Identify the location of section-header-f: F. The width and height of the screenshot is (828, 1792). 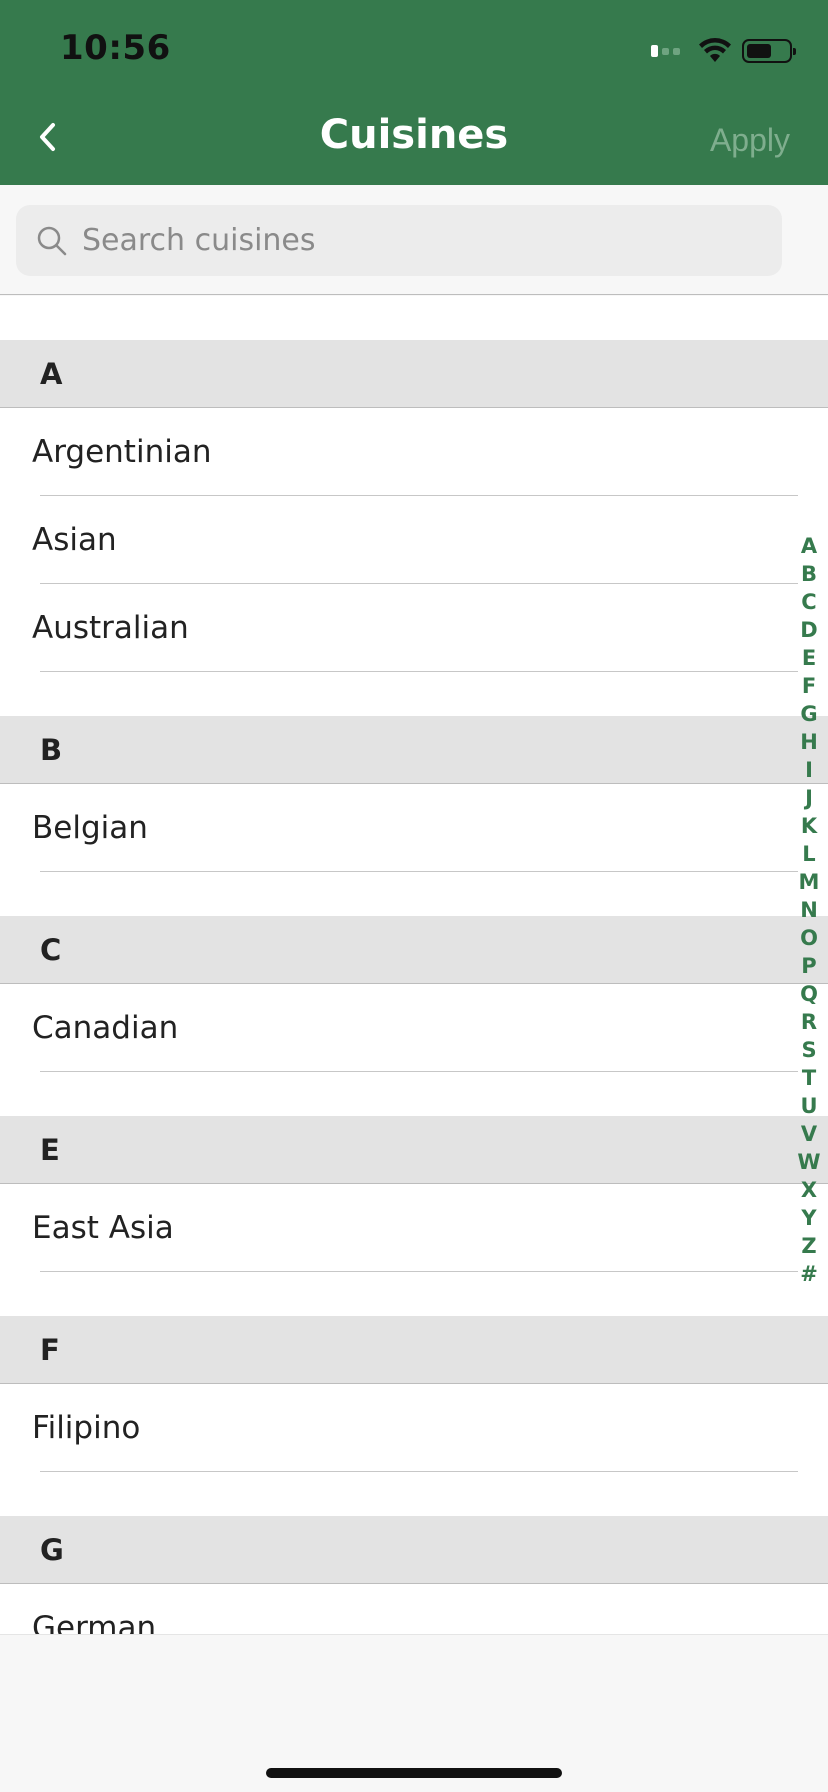
(414, 1350).